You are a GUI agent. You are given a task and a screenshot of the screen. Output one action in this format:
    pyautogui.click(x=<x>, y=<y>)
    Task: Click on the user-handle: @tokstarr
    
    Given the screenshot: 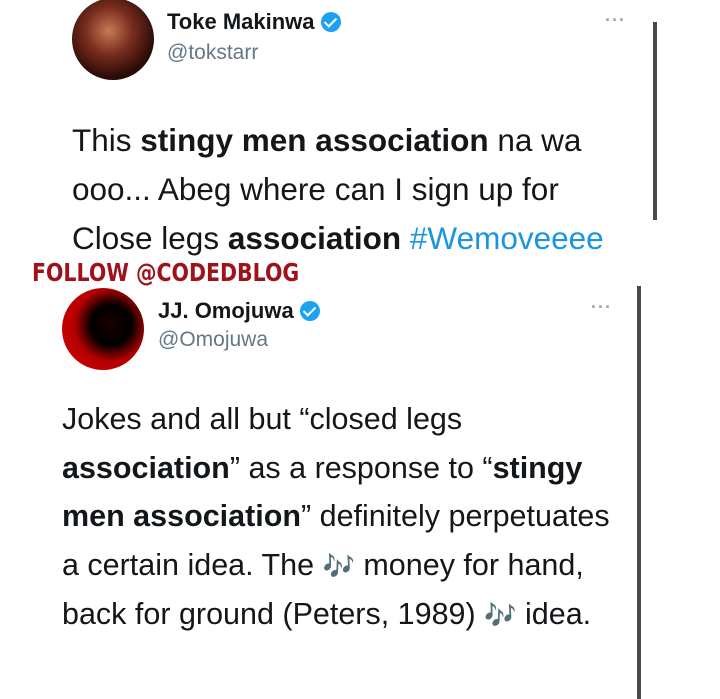 What is the action you would take?
    pyautogui.click(x=212, y=53)
    